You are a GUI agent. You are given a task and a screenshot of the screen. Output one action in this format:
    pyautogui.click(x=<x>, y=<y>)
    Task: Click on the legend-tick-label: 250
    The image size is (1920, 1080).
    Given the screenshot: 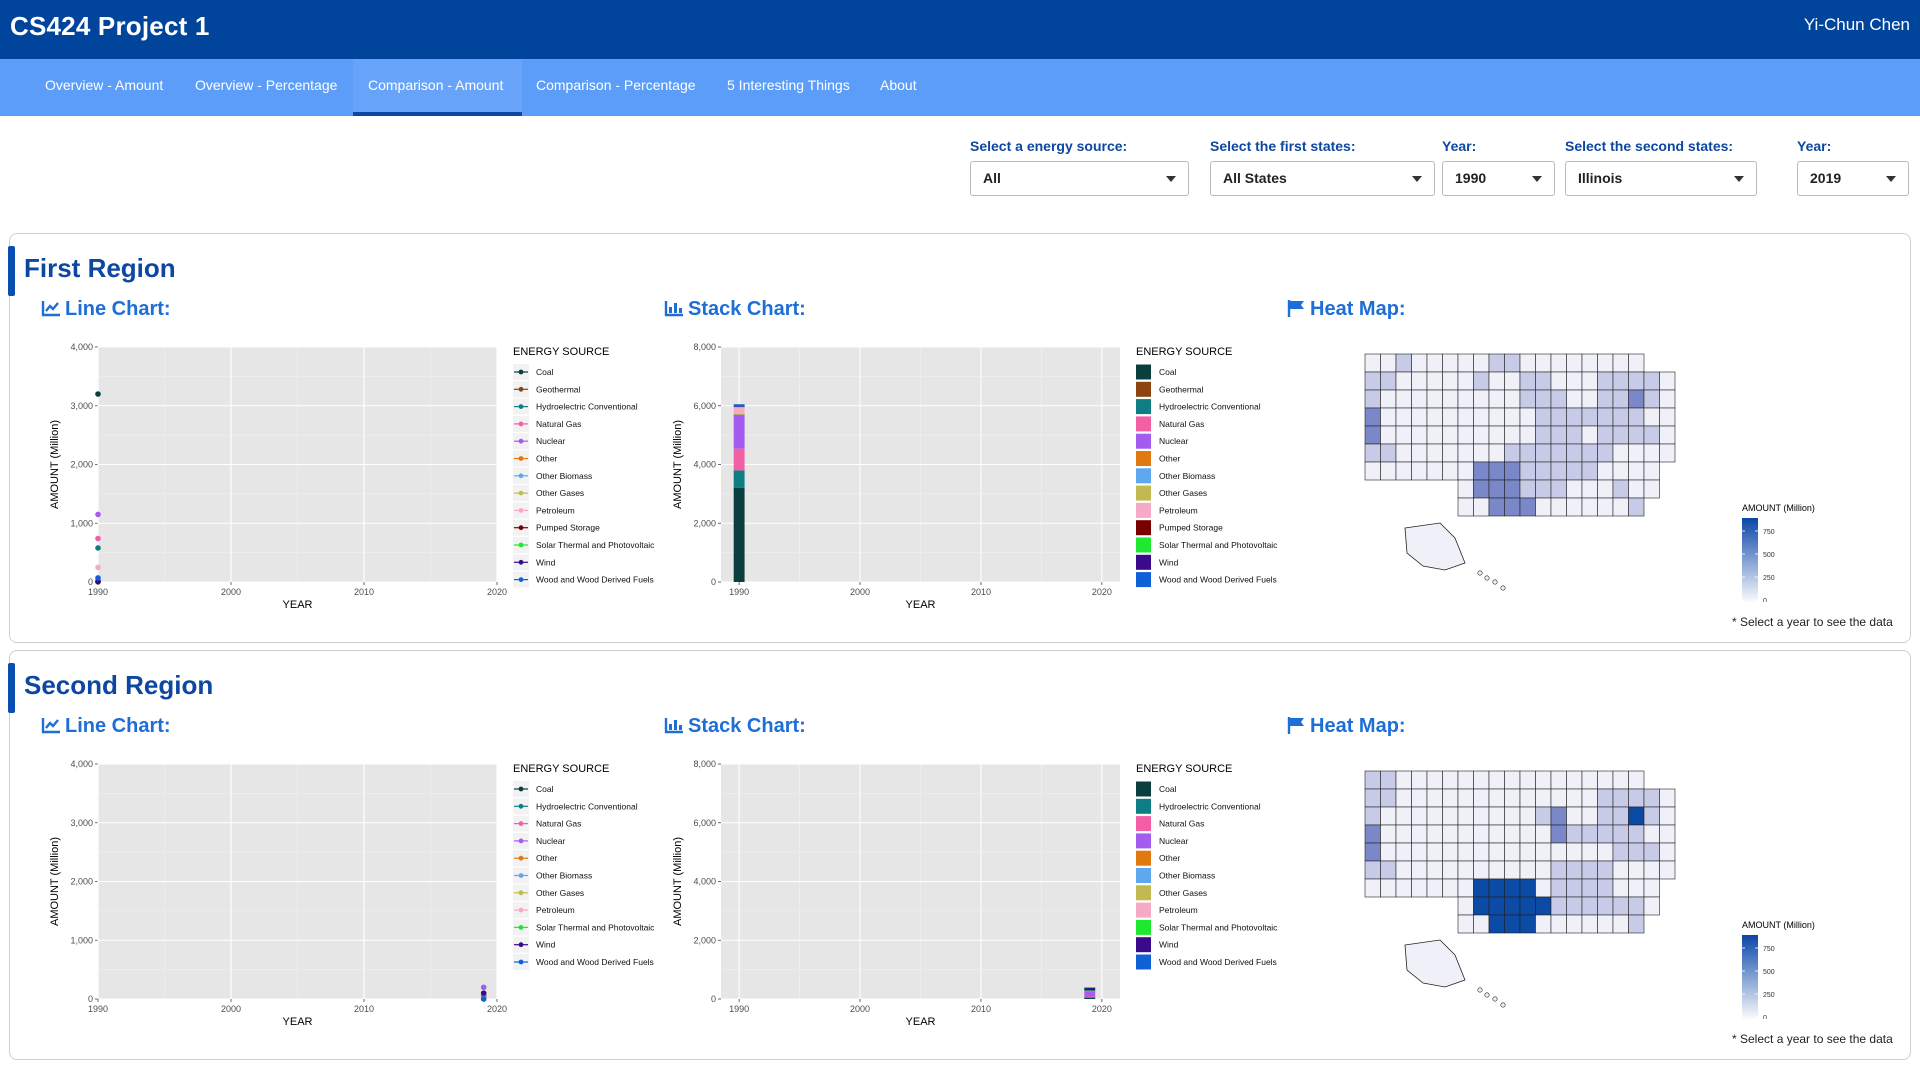 What is the action you would take?
    pyautogui.click(x=1769, y=578)
    